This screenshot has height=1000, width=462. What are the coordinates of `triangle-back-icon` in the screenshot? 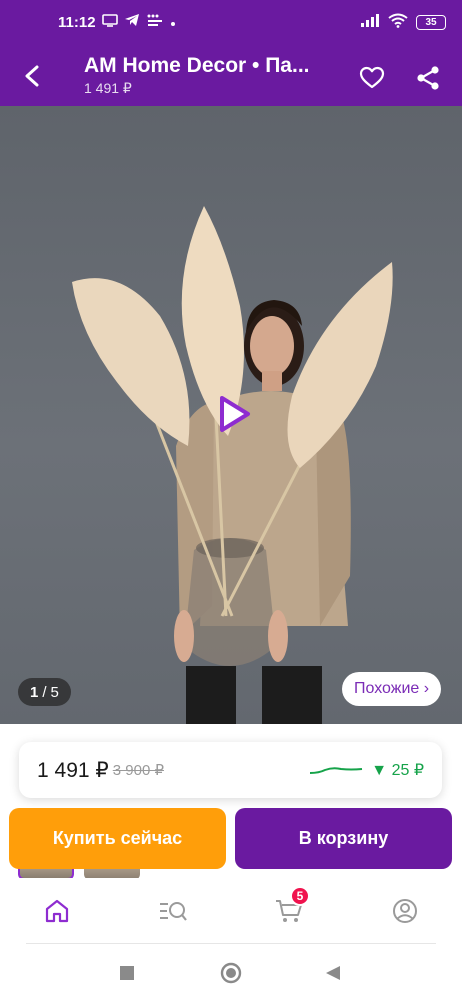 It's located at (333, 973).